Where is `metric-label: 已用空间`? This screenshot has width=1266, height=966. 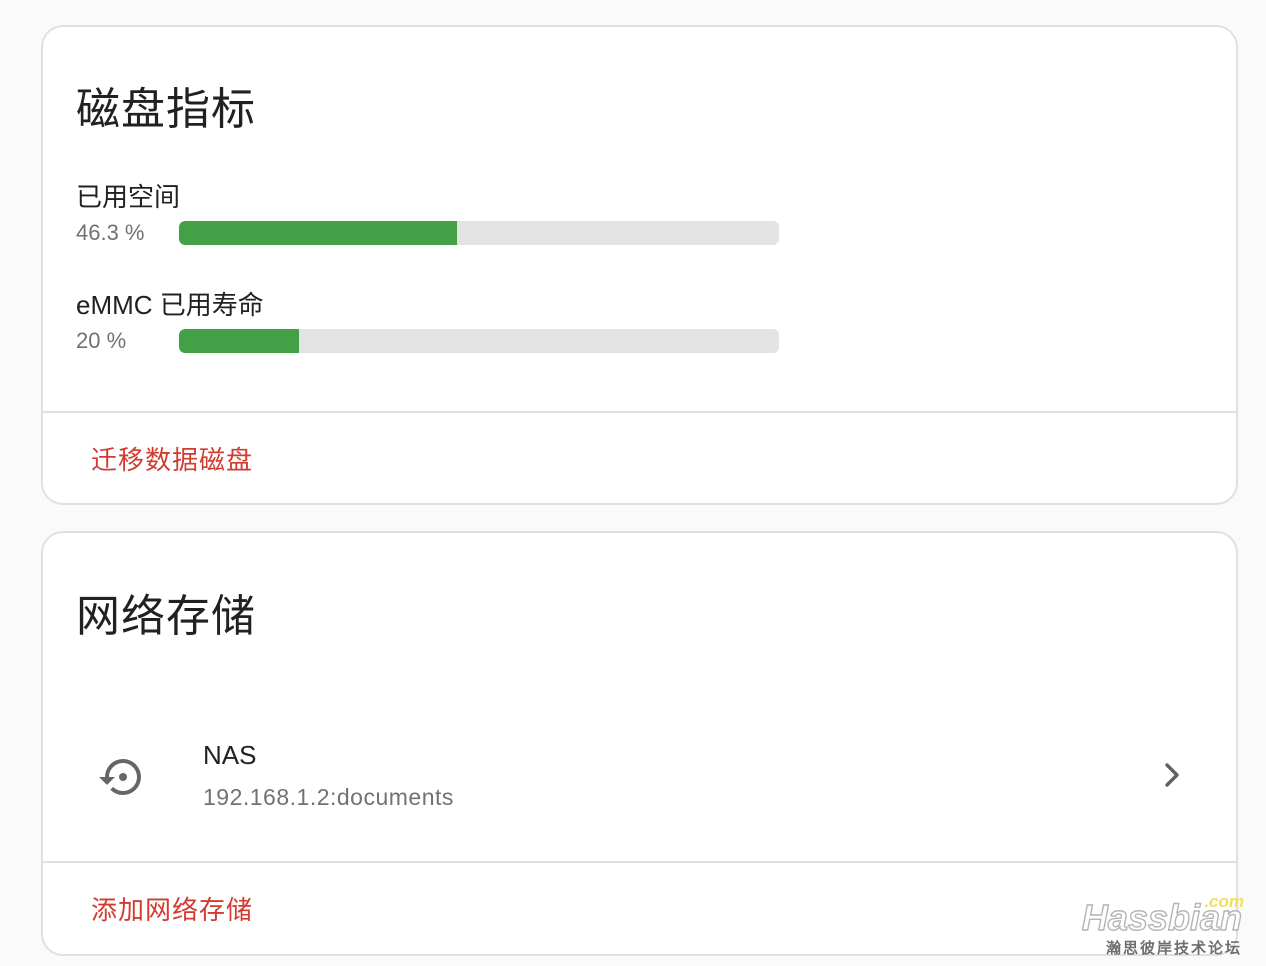 metric-label: 已用空间 is located at coordinates (128, 197).